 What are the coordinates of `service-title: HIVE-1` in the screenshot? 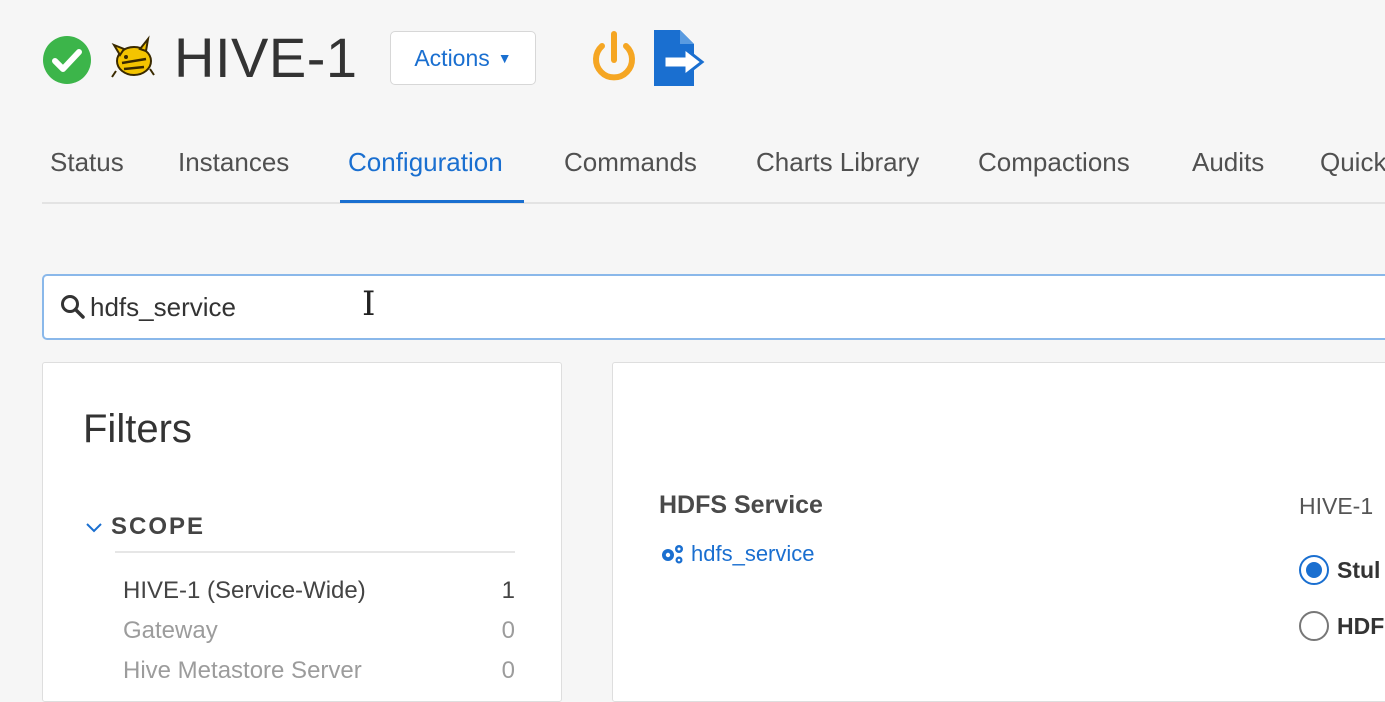 It's located at (266, 57).